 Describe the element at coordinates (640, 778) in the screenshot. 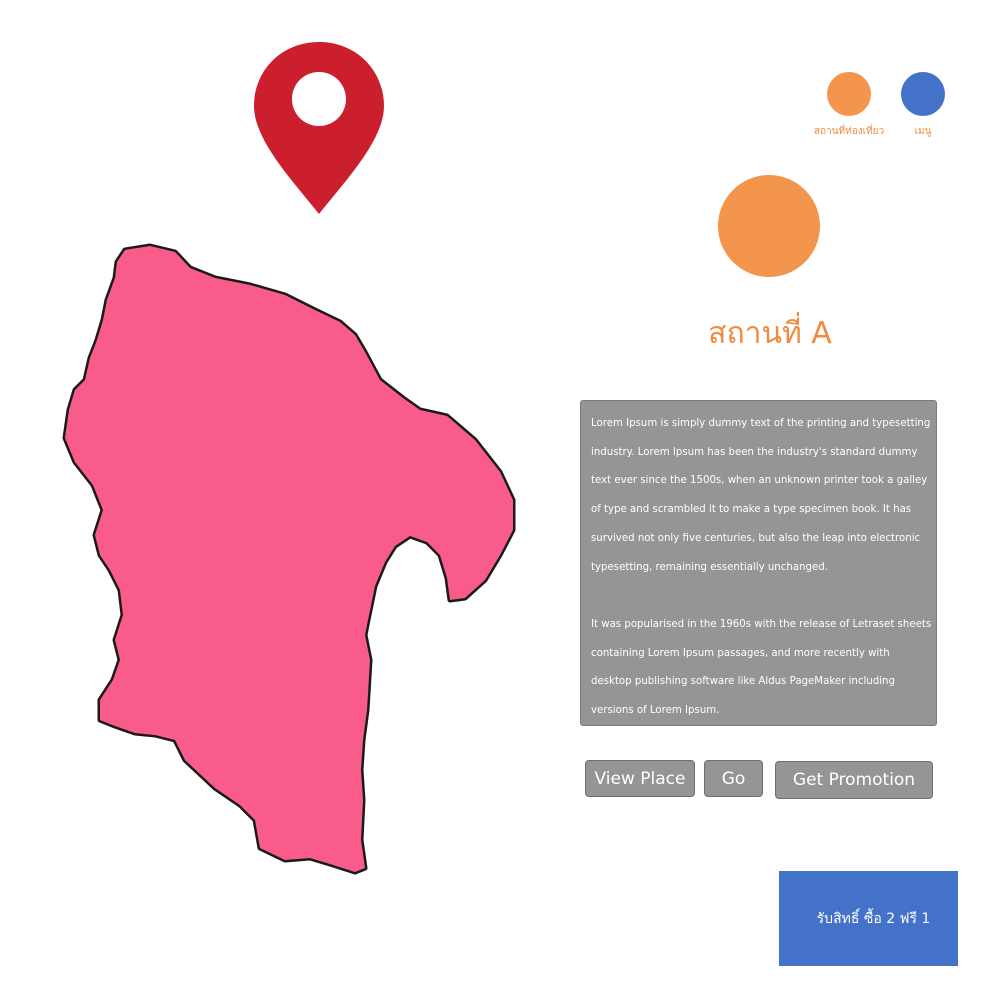

I see `view-place-button: View Place` at that location.